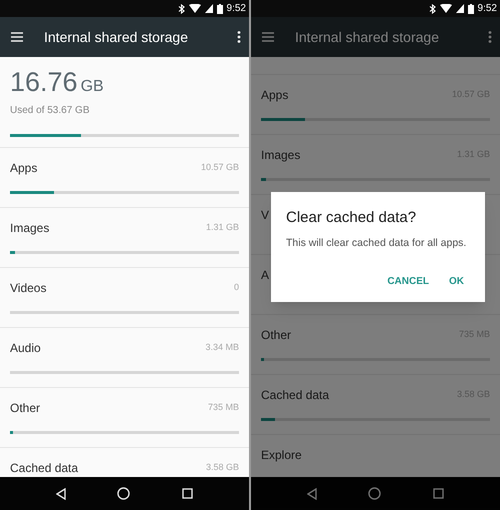 Image resolution: width=500 pixels, height=510 pixels. I want to click on storage-row: Apps 10.57 GB, so click(124, 178).